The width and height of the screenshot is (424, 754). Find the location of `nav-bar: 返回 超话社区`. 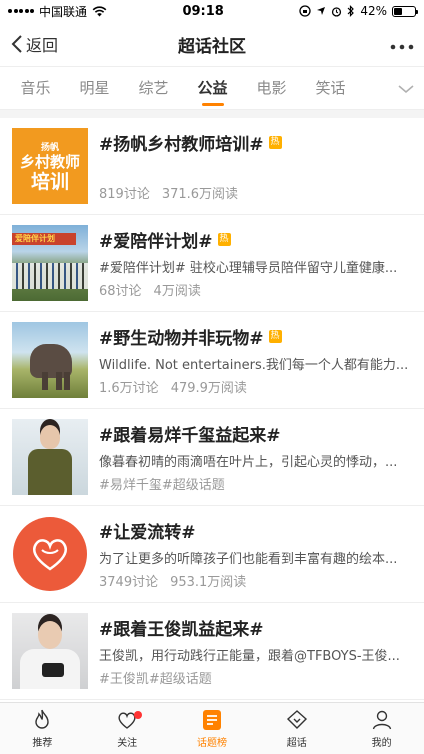

nav-bar: 返回 超话社区 is located at coordinates (212, 44).